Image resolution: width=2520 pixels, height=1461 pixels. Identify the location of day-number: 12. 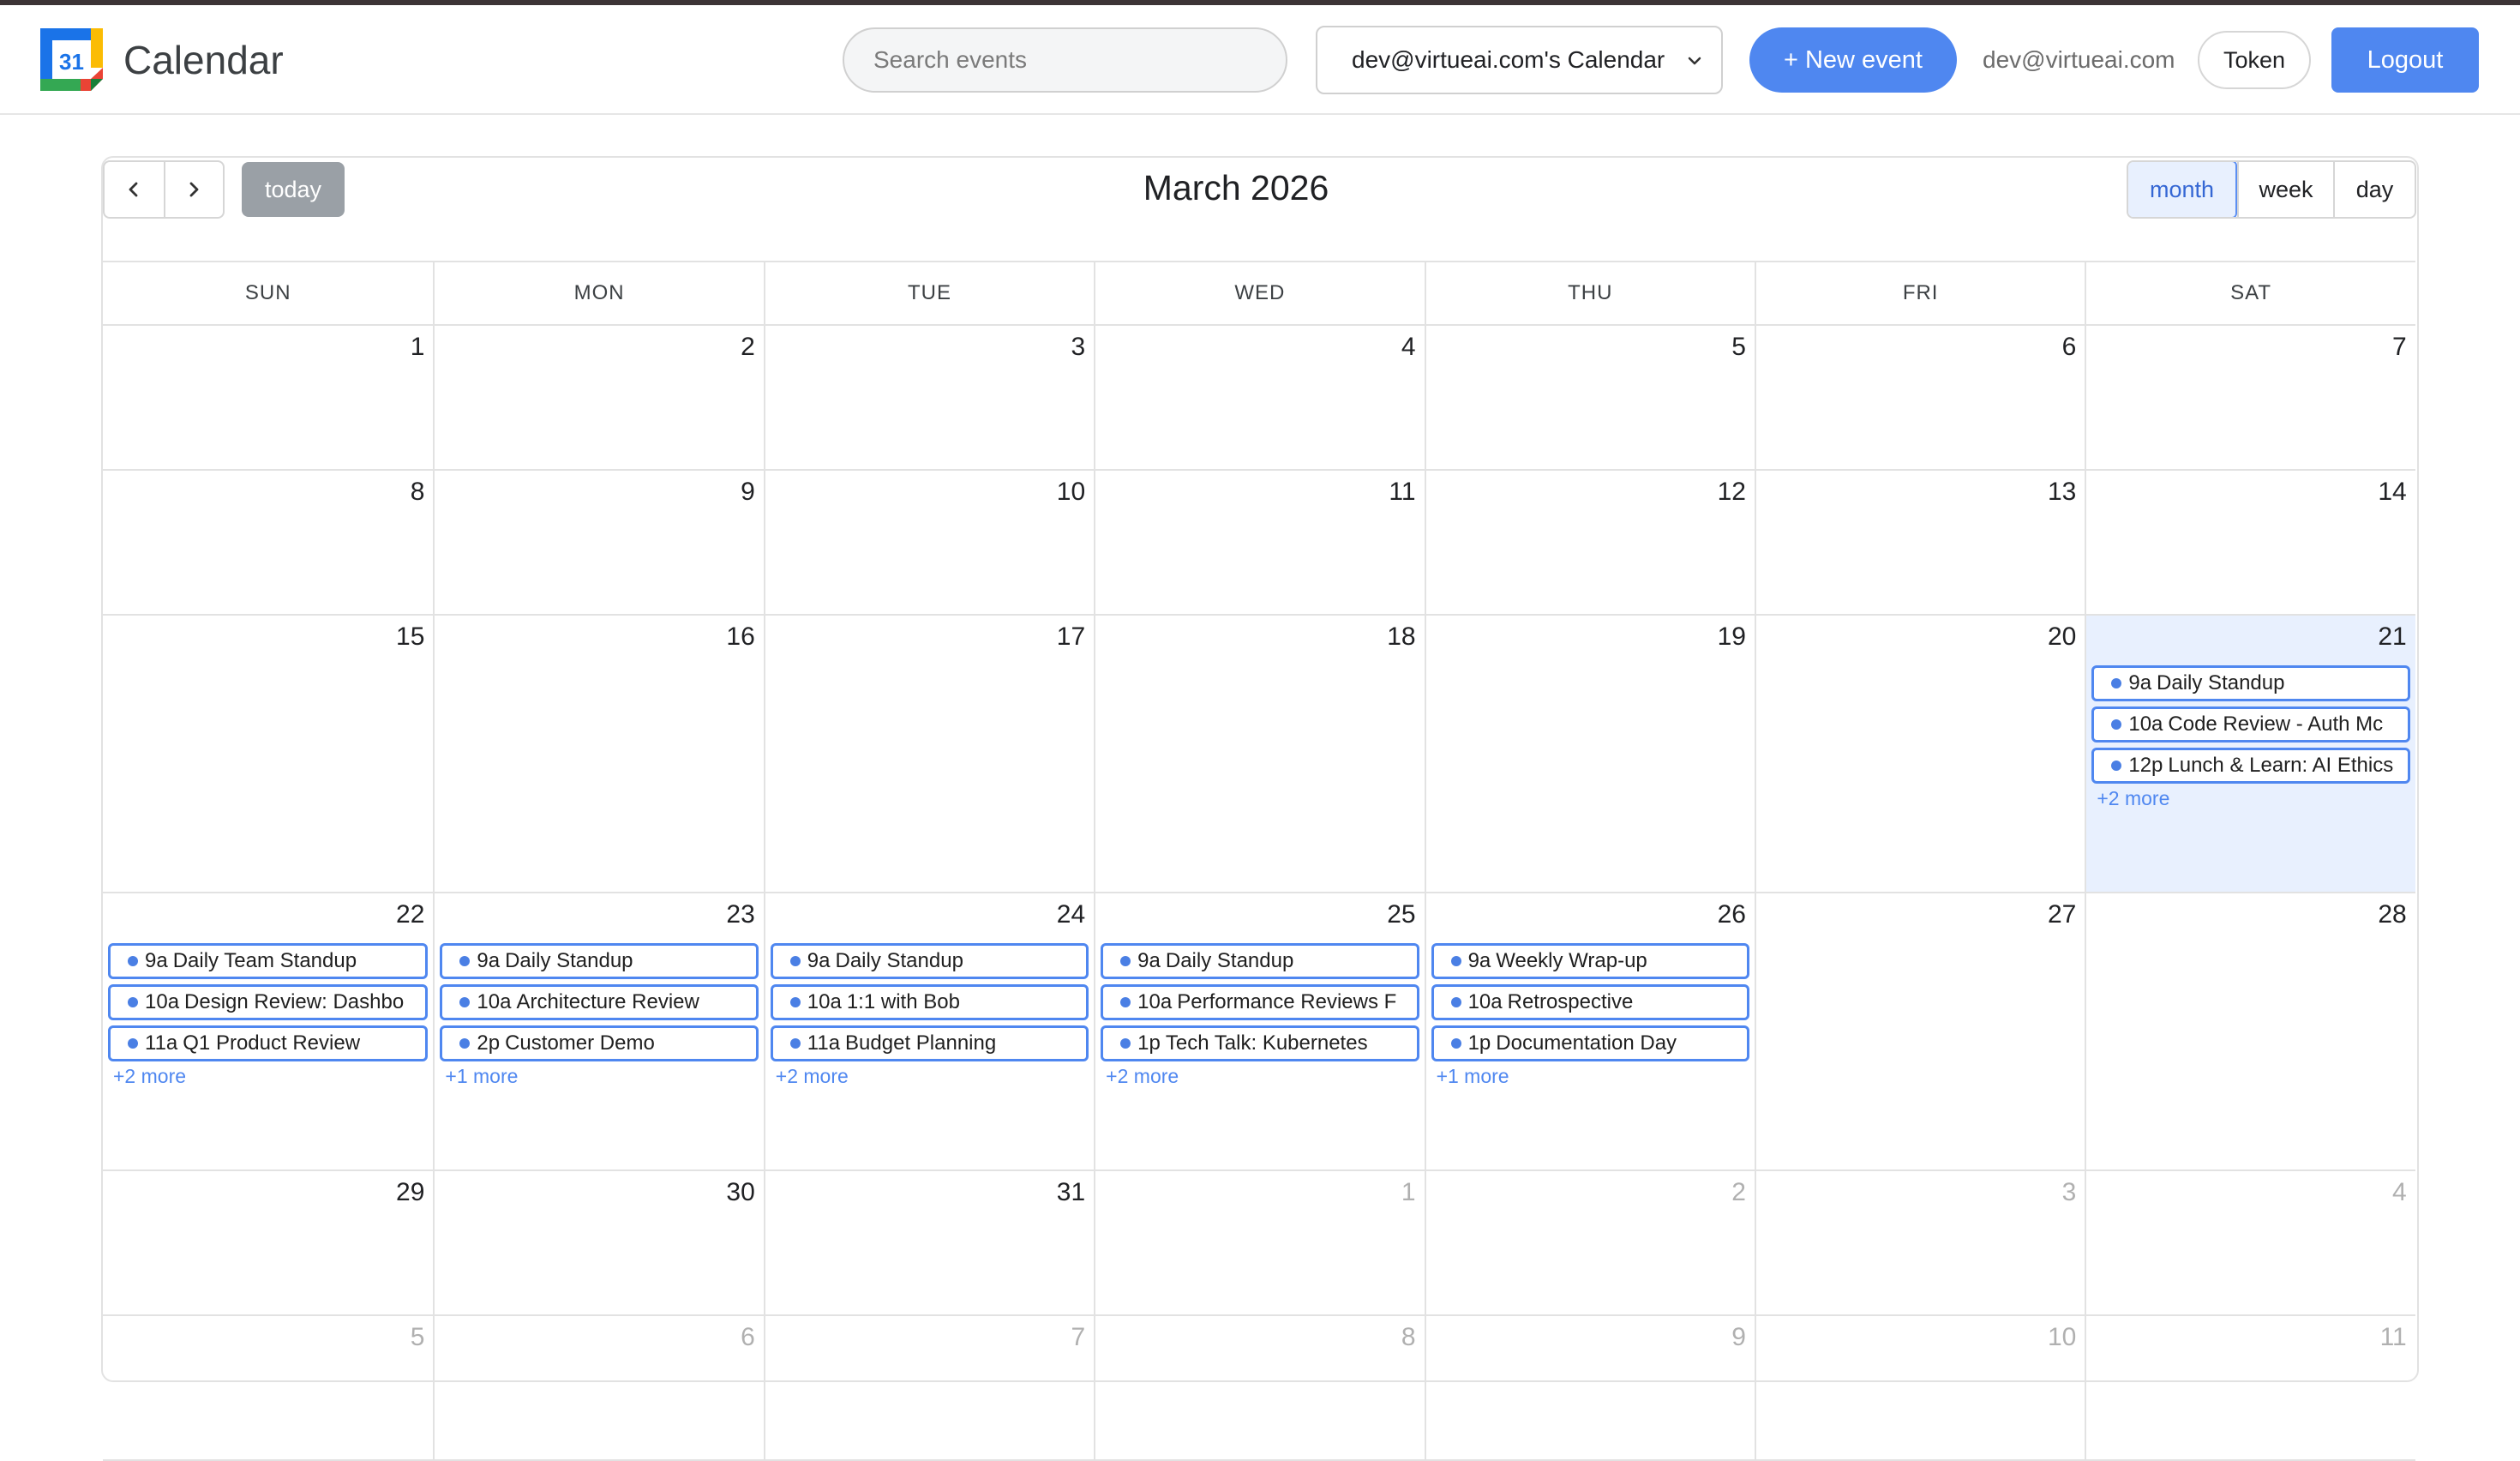
(1732, 493).